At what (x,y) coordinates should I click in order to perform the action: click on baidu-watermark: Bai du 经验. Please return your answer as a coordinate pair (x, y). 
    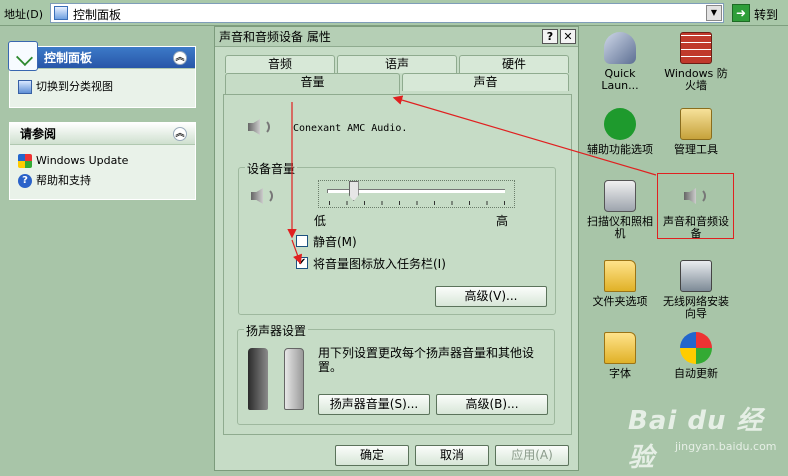
    Looking at the image, I should click on (696, 439).